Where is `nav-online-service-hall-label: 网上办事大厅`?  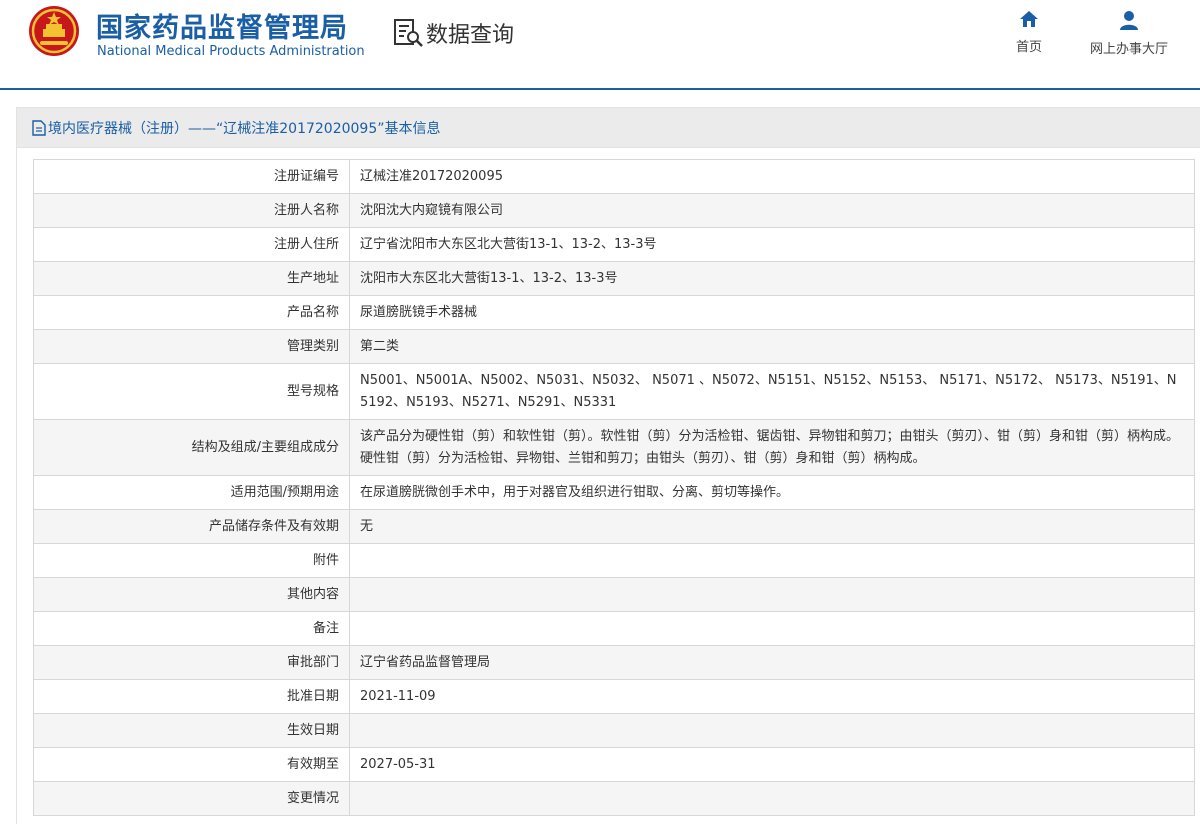
nav-online-service-hall-label: 网上办事大厅 is located at coordinates (1128, 49).